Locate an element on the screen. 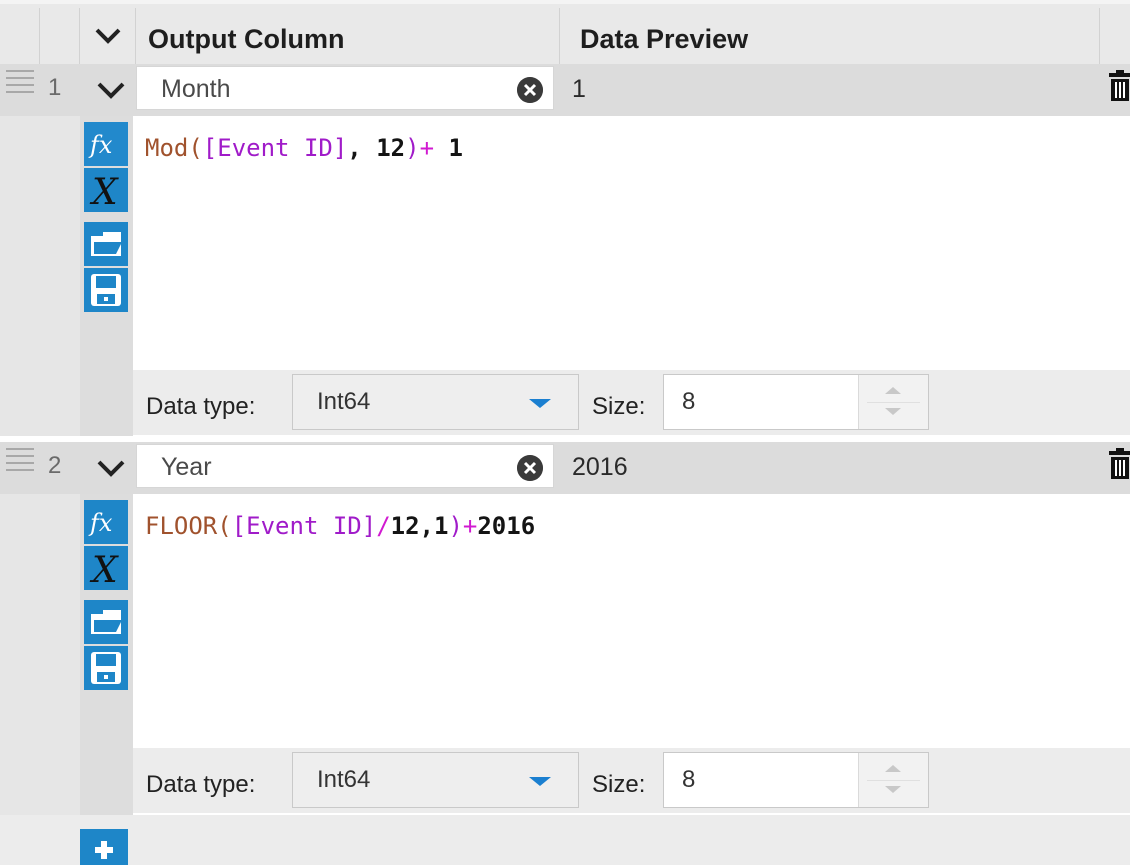 The width and height of the screenshot is (1130, 865). row-1-drag-handle is located at coordinates (20, 82).